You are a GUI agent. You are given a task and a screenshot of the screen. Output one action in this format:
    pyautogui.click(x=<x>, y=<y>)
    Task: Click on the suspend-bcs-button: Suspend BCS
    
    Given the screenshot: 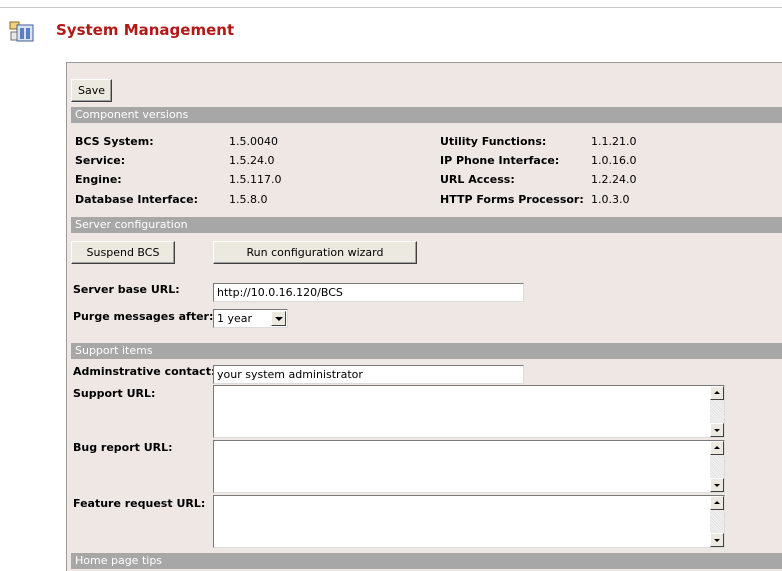 What is the action you would take?
    pyautogui.click(x=123, y=252)
    